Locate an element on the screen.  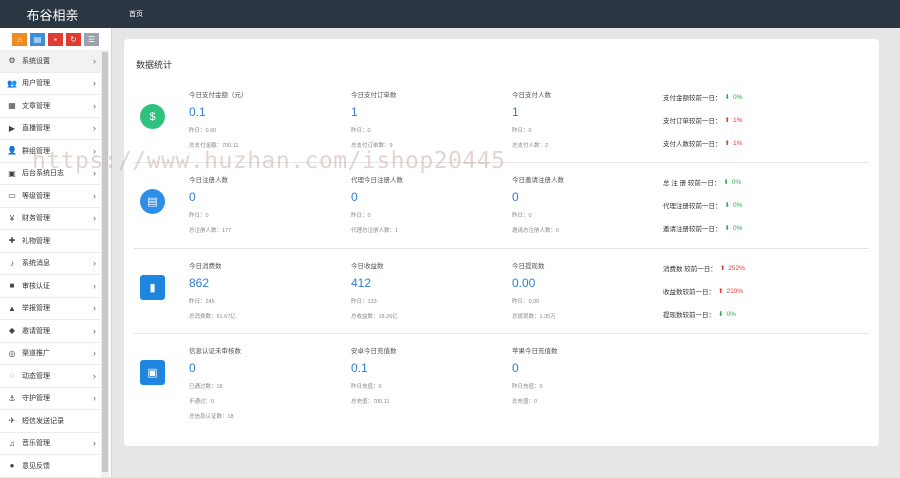
brand-logo: 布谷相亲 is located at coordinates (52, 14).